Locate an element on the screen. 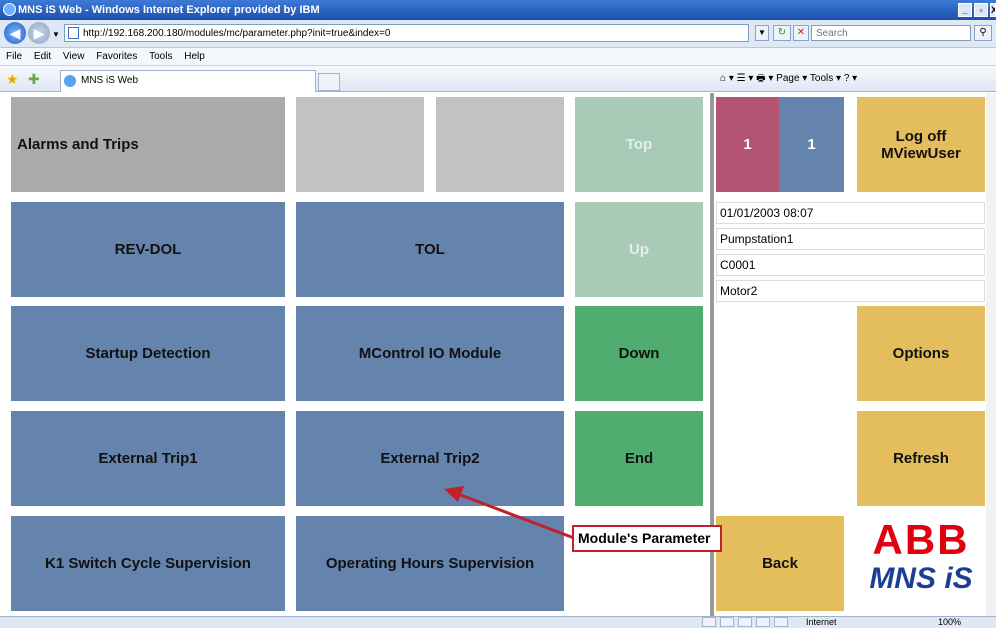  datetime-field: 01/01/2003 08:07 is located at coordinates (850, 213).